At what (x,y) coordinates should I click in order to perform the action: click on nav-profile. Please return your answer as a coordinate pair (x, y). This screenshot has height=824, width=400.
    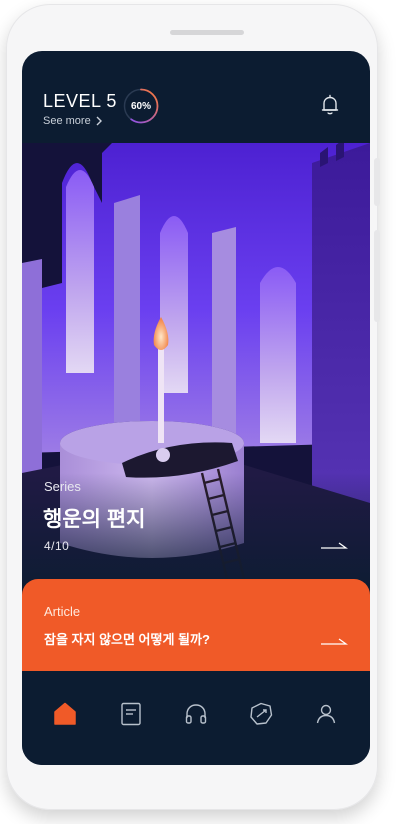
    Looking at the image, I should click on (326, 714).